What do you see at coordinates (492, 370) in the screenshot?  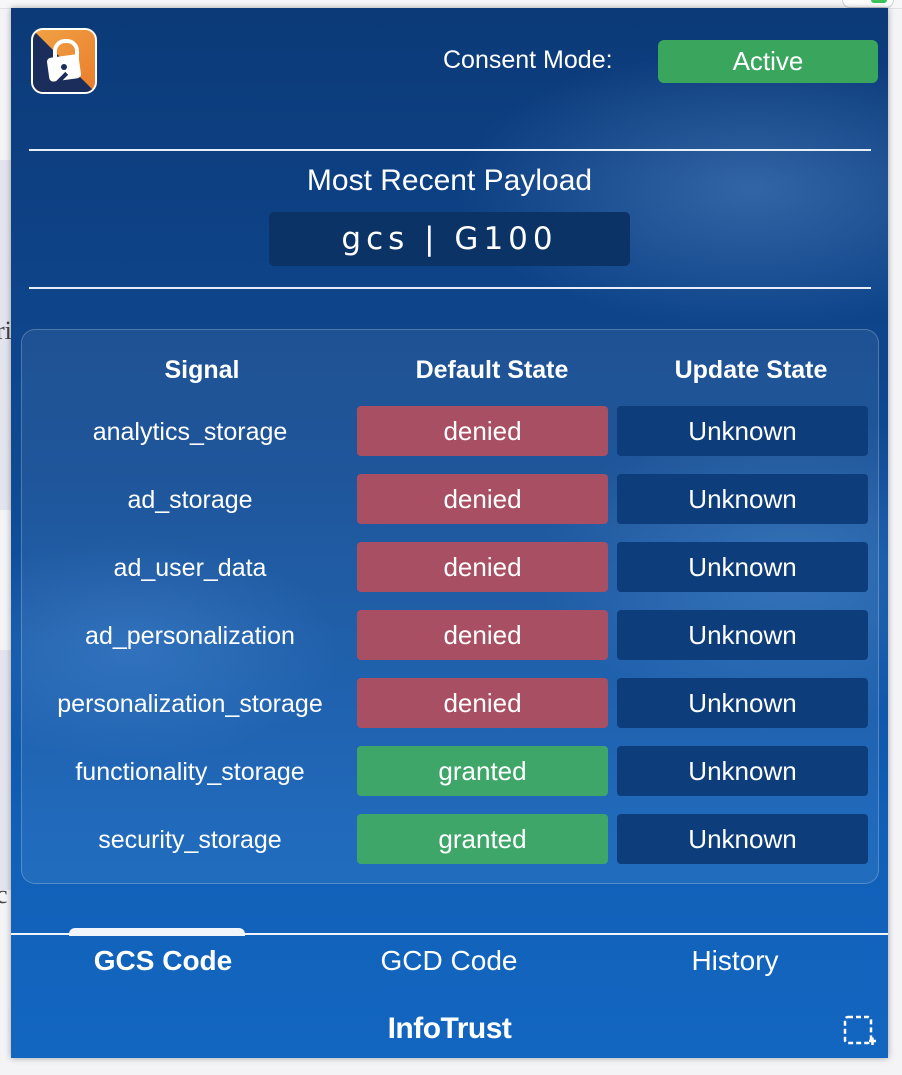 I see `header-default-state: Default State` at bounding box center [492, 370].